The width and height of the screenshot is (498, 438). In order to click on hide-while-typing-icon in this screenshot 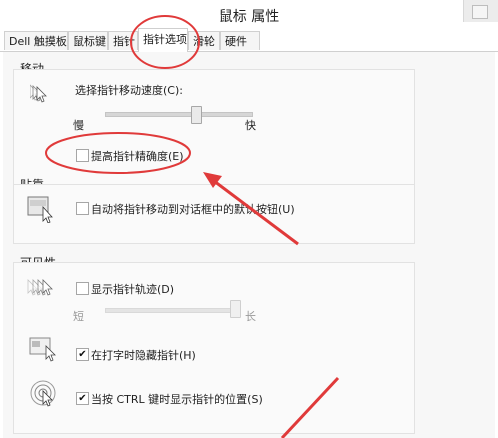, I will do `click(42, 349)`.